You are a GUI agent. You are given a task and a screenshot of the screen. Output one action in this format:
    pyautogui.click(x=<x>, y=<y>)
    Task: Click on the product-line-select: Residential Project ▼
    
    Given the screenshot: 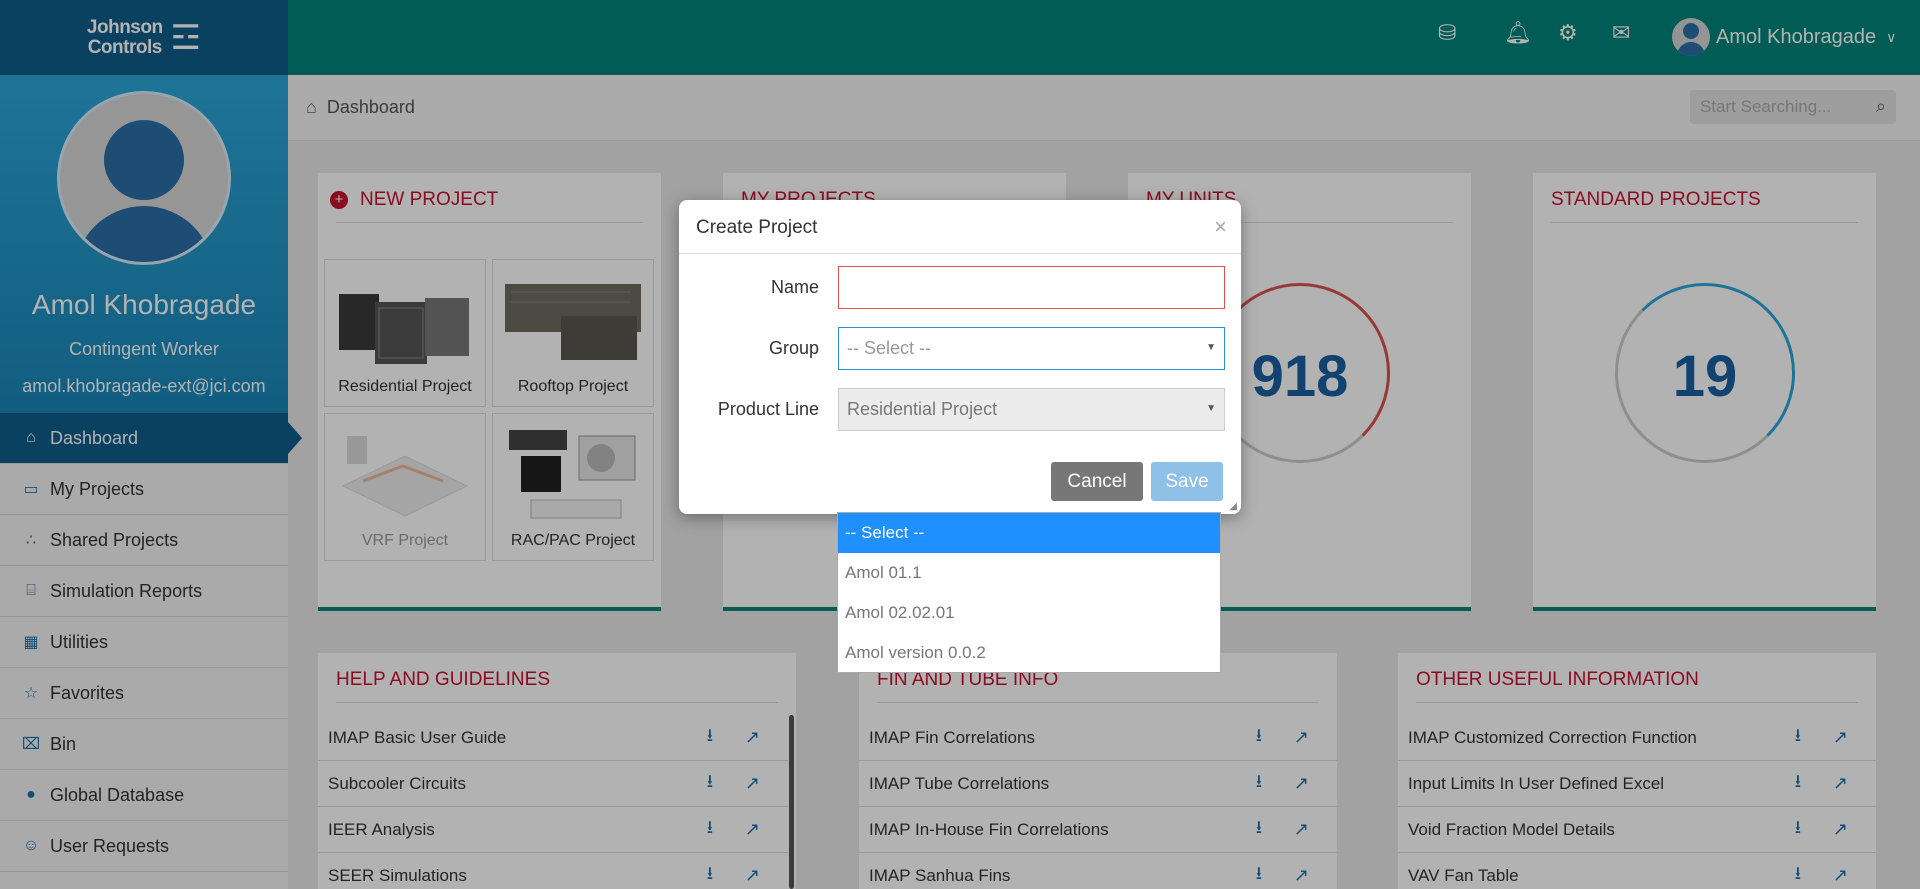 What is the action you would take?
    pyautogui.click(x=1031, y=409)
    